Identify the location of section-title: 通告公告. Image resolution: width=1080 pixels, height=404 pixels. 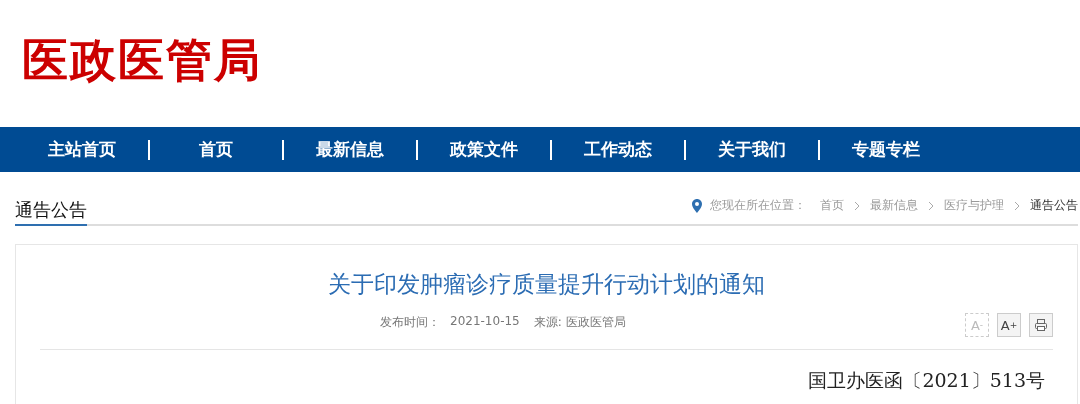
(51, 212).